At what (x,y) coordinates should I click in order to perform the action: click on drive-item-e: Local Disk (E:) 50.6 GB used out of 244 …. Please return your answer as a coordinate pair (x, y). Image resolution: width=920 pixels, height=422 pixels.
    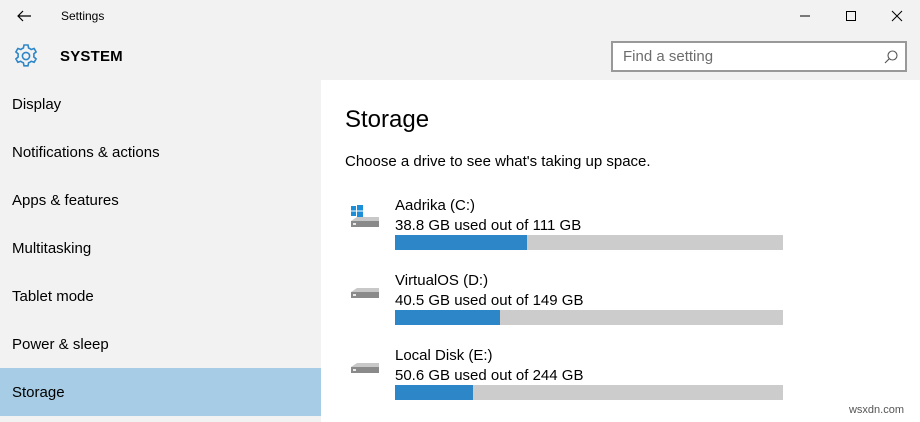
    Looking at the image, I should click on (575, 377).